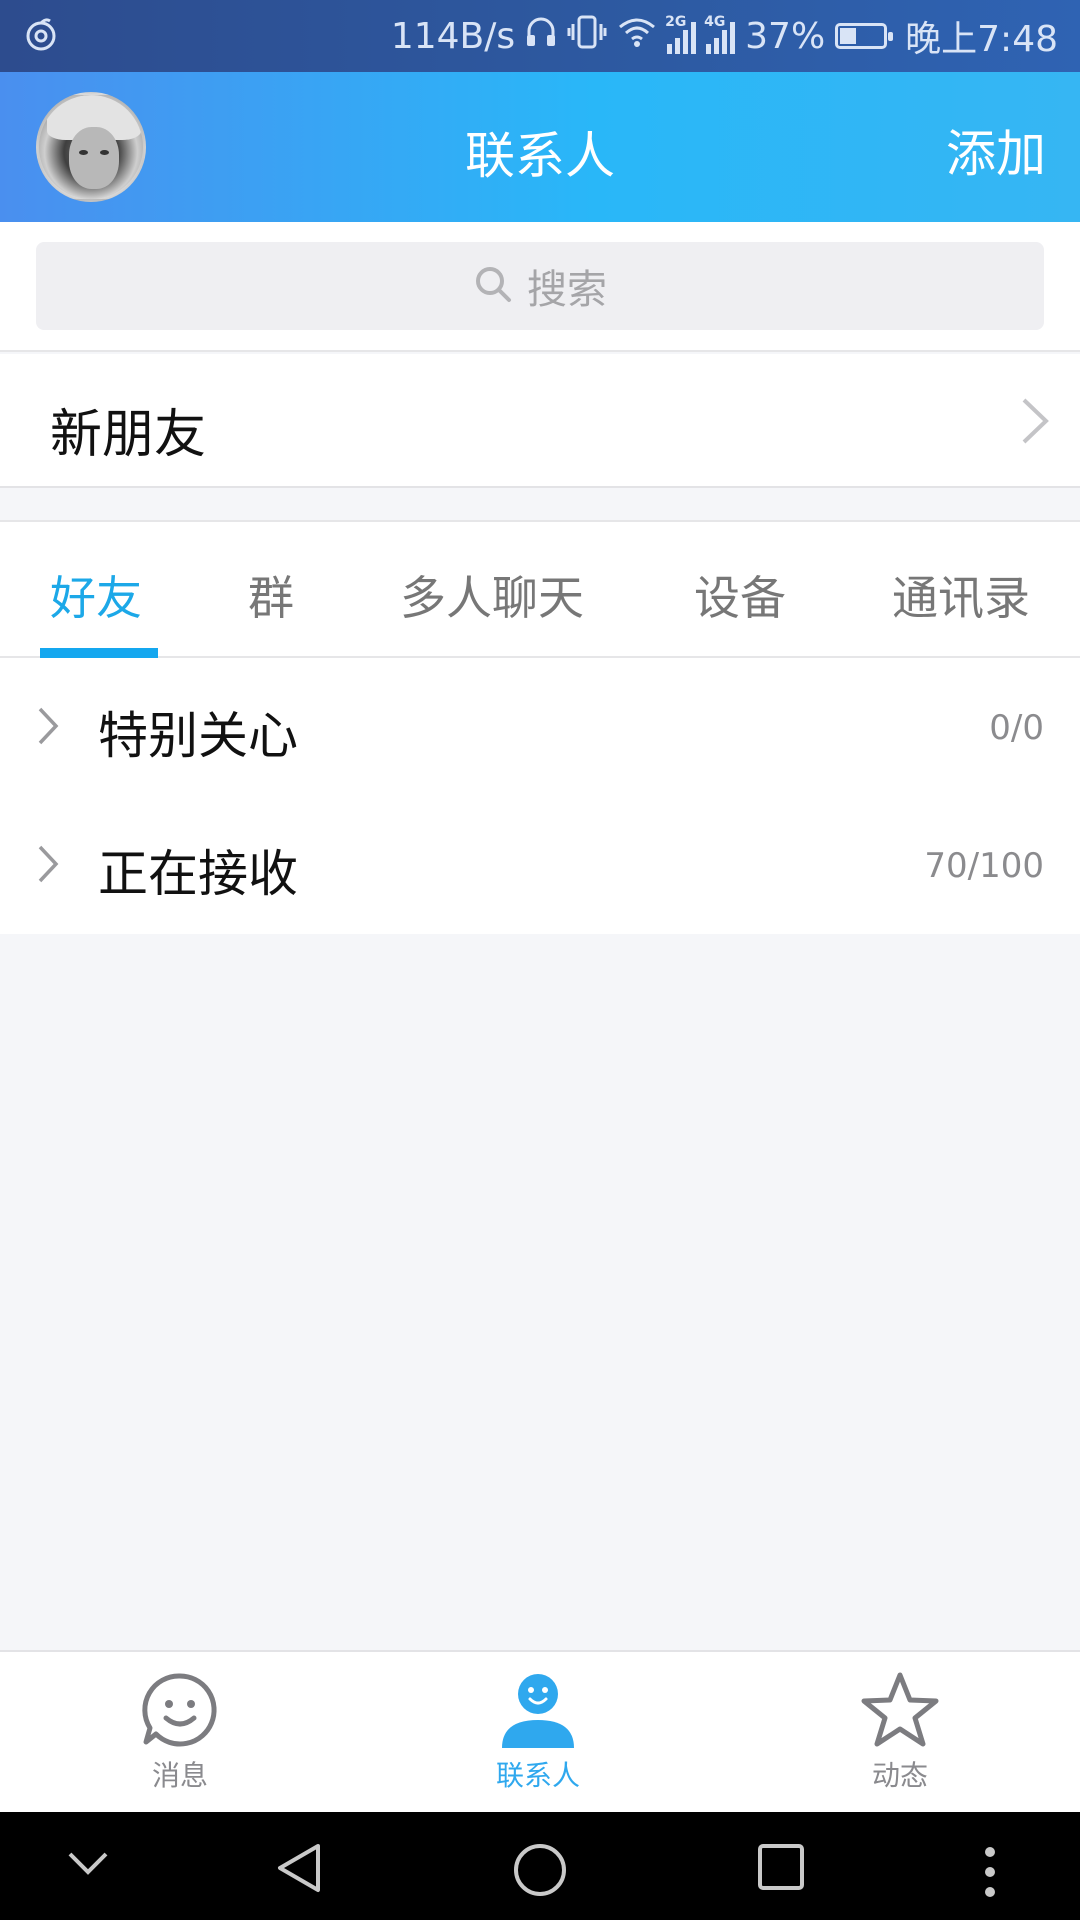 This screenshot has width=1080, height=1920. I want to click on search-input: 搜索, so click(540, 286).